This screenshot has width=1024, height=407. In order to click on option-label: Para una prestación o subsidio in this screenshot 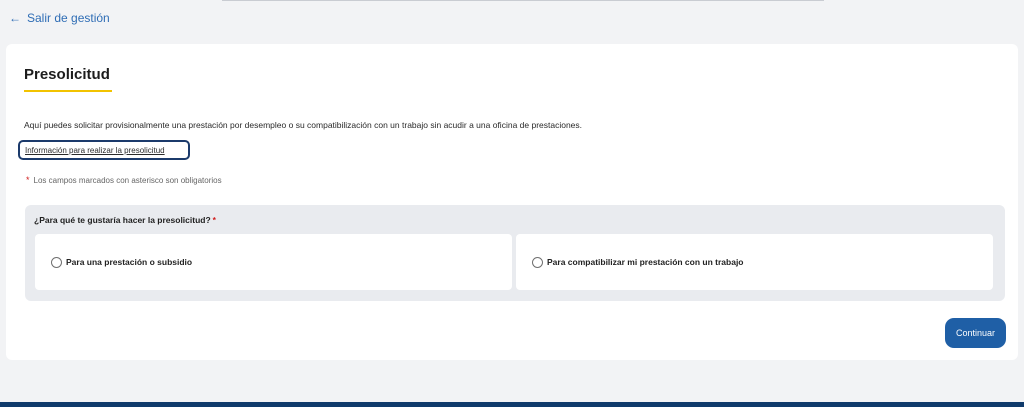, I will do `click(129, 262)`.